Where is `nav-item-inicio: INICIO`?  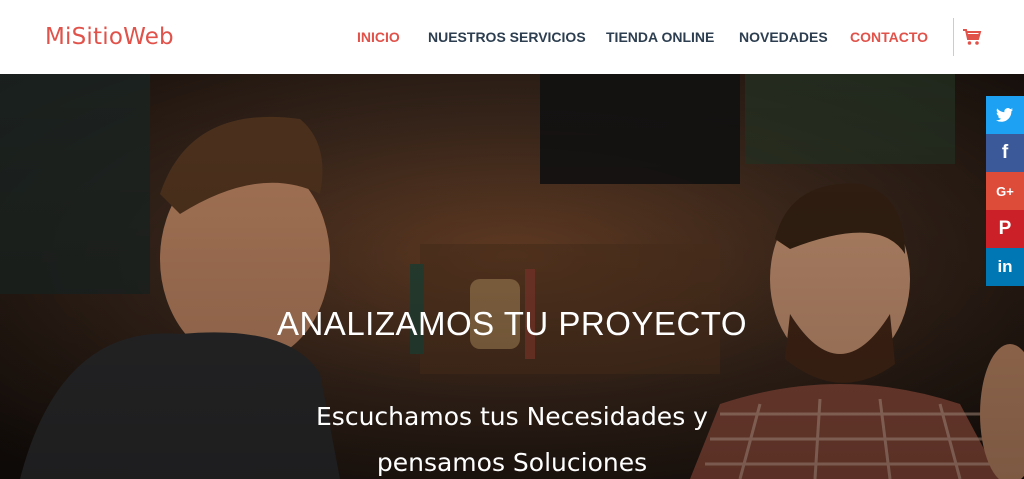 nav-item-inicio: INICIO is located at coordinates (378, 37).